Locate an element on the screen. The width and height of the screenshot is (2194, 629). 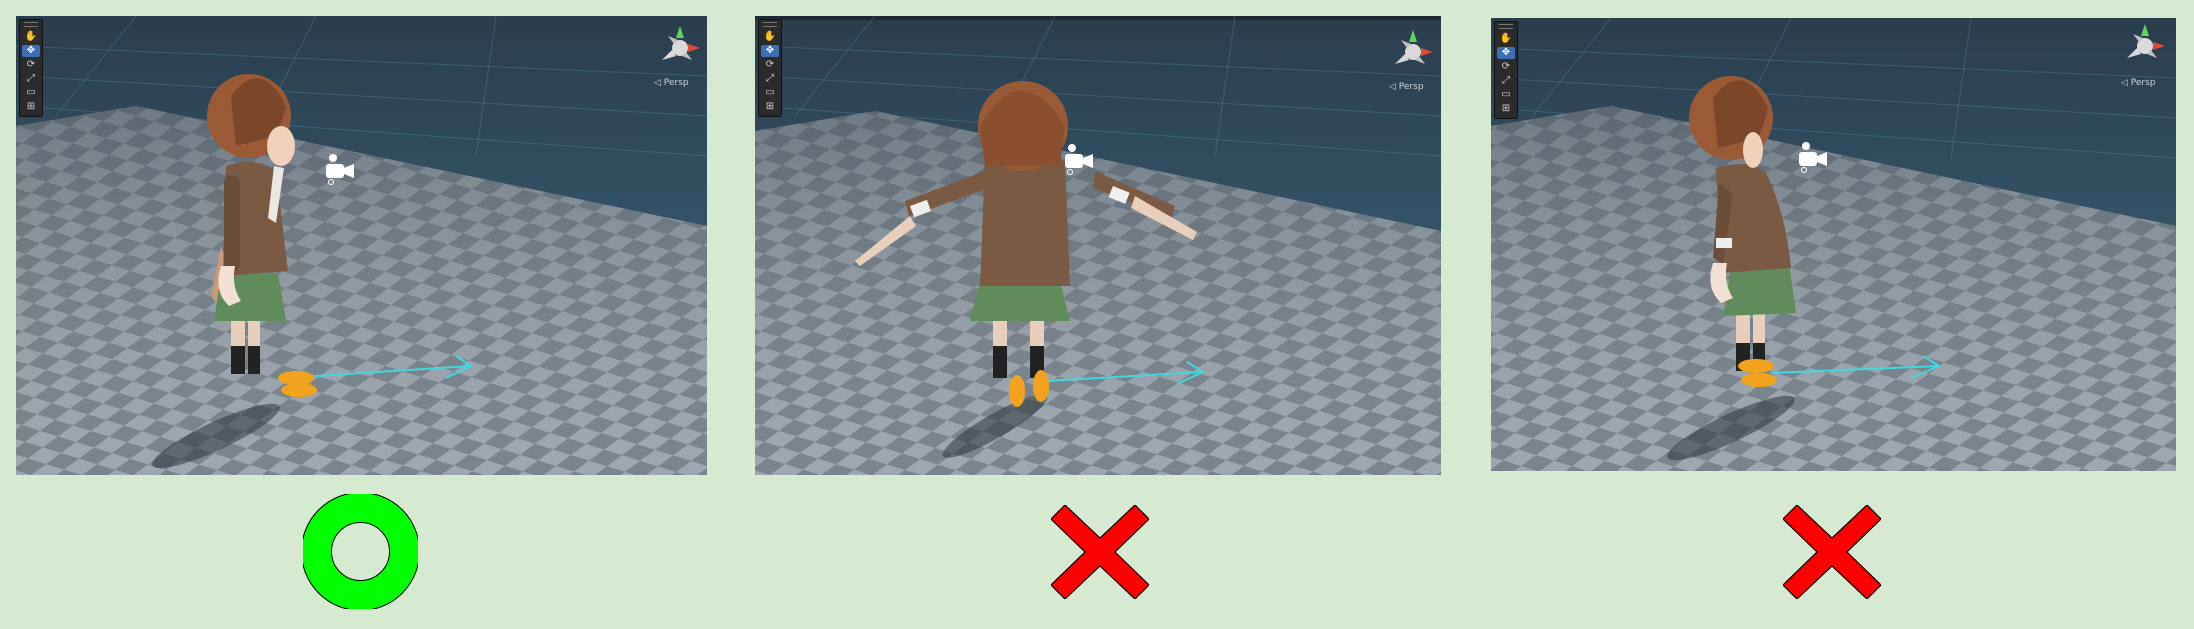
correct-circle-icon is located at coordinates (360, 551).